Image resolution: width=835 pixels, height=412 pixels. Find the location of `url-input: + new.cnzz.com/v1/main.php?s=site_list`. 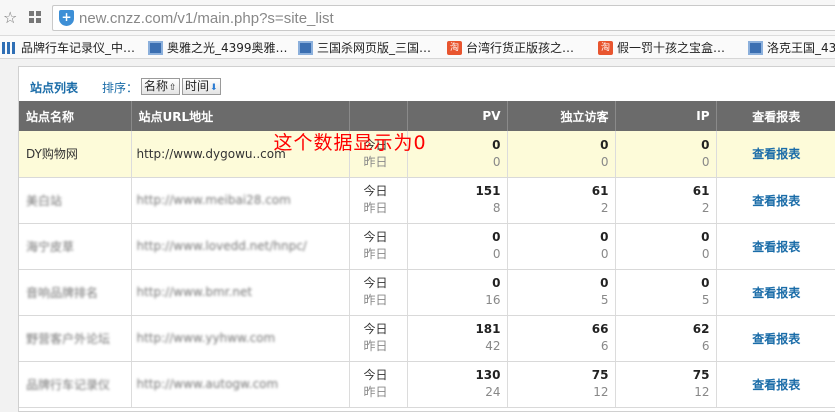

url-input: + new.cnzz.com/v1/main.php?s=site_list is located at coordinates (443, 18).